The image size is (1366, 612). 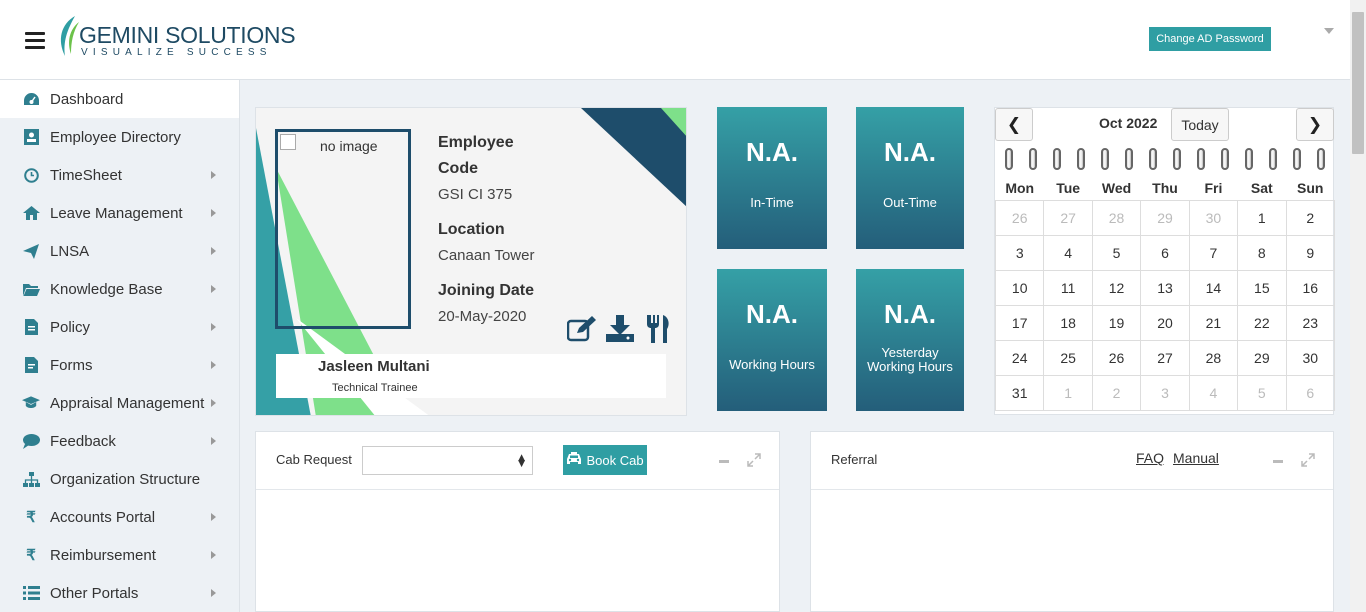 What do you see at coordinates (1262, 322) in the screenshot?
I see `calendar-day-cell: 22` at bounding box center [1262, 322].